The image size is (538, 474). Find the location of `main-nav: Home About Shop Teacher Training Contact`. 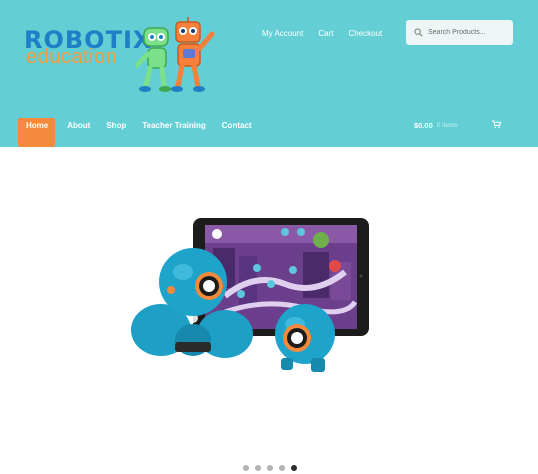

main-nav: Home About Shop Teacher Training Contact is located at coordinates (139, 132).